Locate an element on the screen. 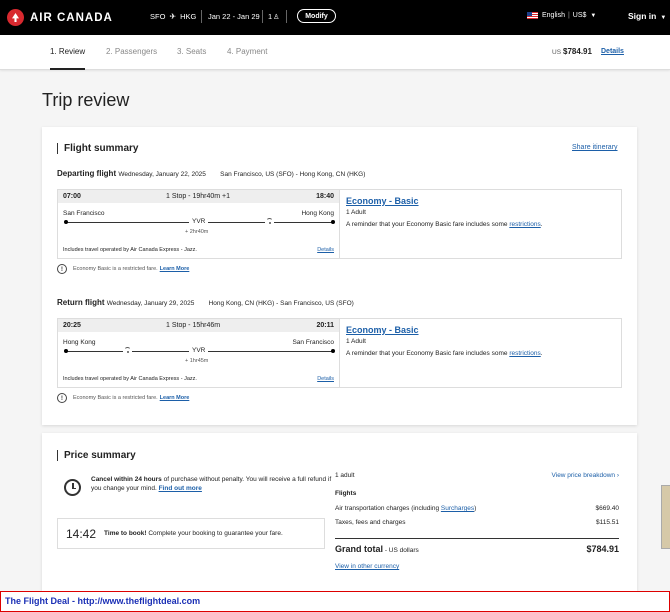 Image resolution: width=670 pixels, height=612 pixels. arrival-time: 18:40 is located at coordinates (325, 196).